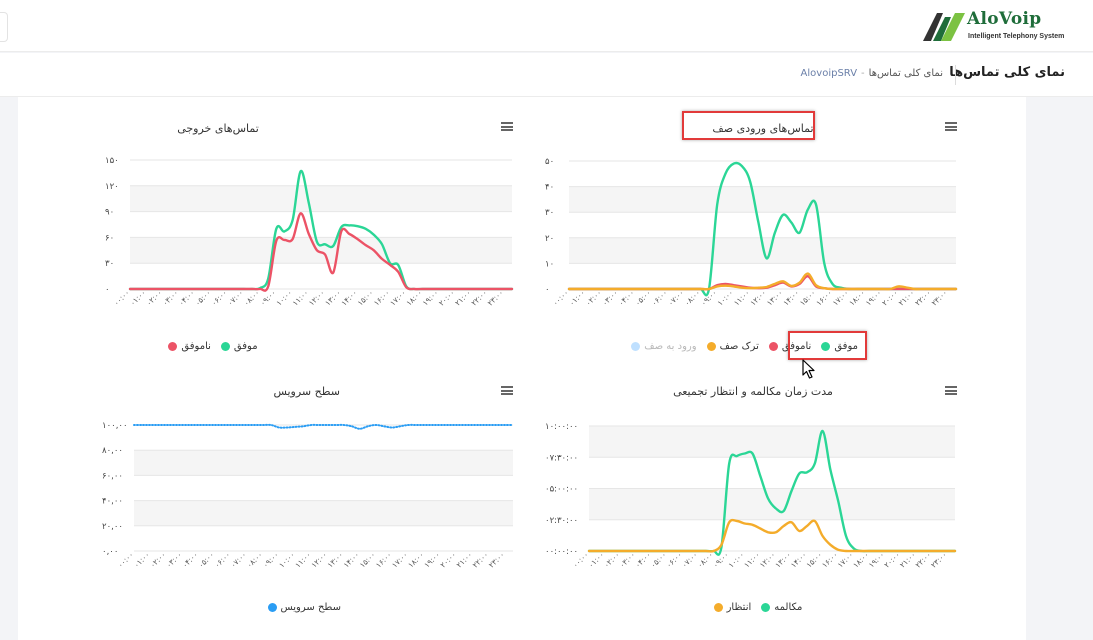  Describe the element at coordinates (944, 27) in the screenshot. I see `logo-mark-icon` at that location.